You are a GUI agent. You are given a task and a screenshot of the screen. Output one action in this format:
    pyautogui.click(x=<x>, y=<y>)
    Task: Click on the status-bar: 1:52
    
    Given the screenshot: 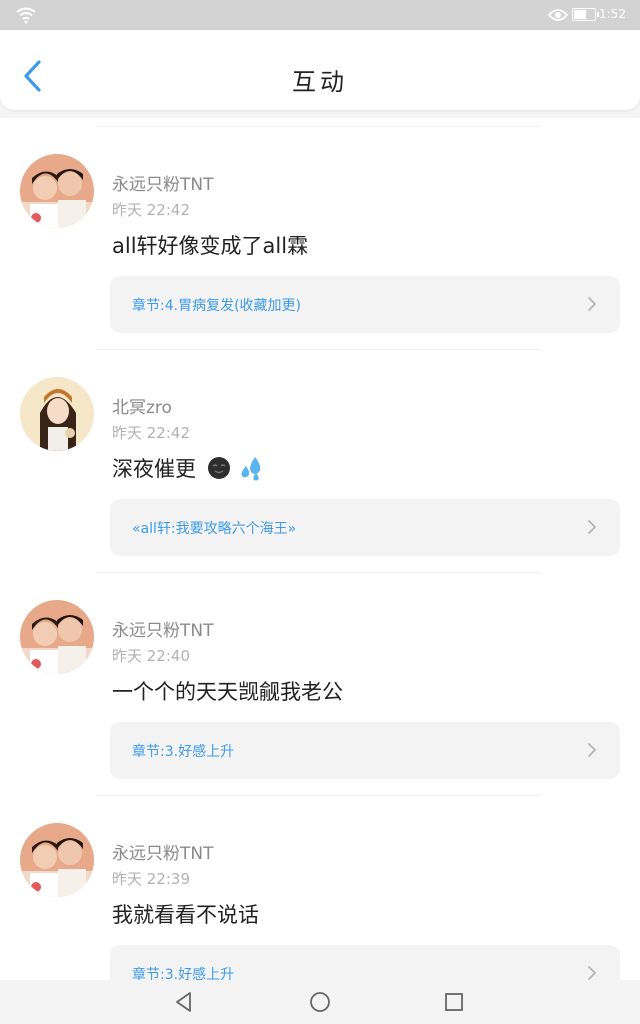 What is the action you would take?
    pyautogui.click(x=320, y=15)
    